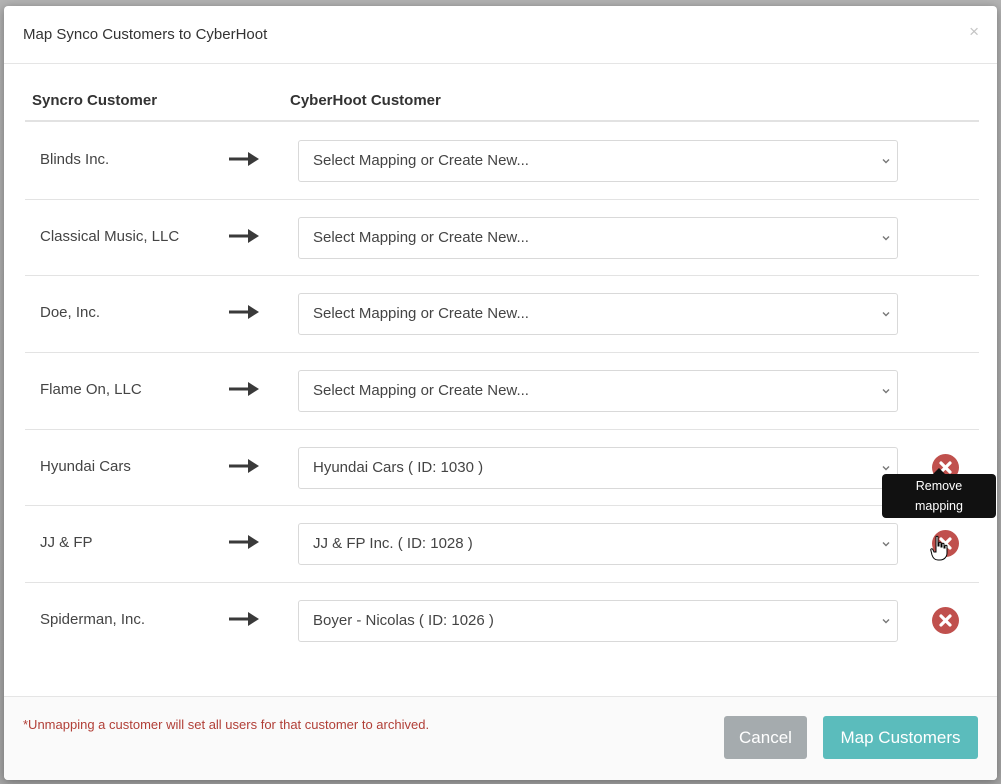 Image resolution: width=1001 pixels, height=784 pixels. I want to click on syncro-customer-name: Blinds Inc., so click(75, 159).